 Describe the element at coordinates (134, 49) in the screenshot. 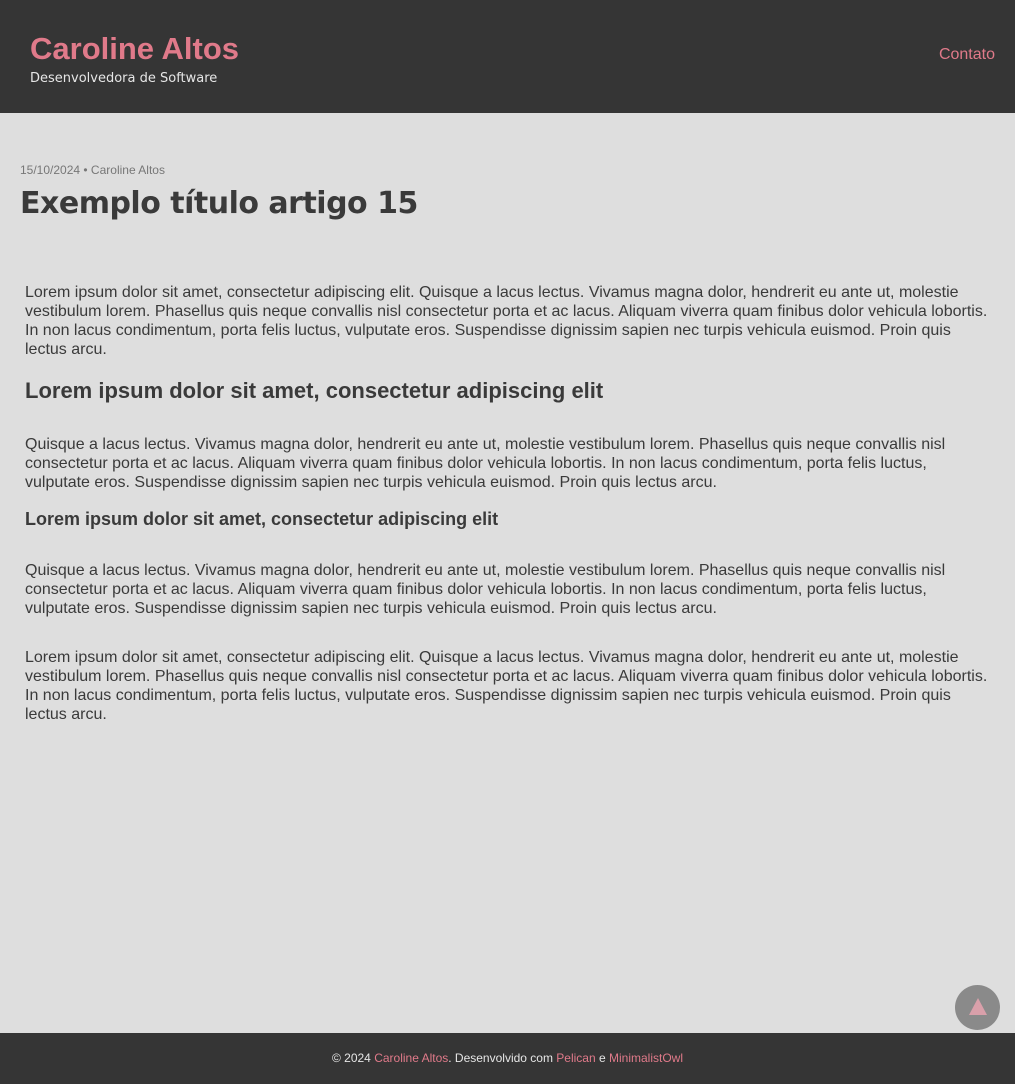

I see `site-title-link: Caroline Altos` at that location.